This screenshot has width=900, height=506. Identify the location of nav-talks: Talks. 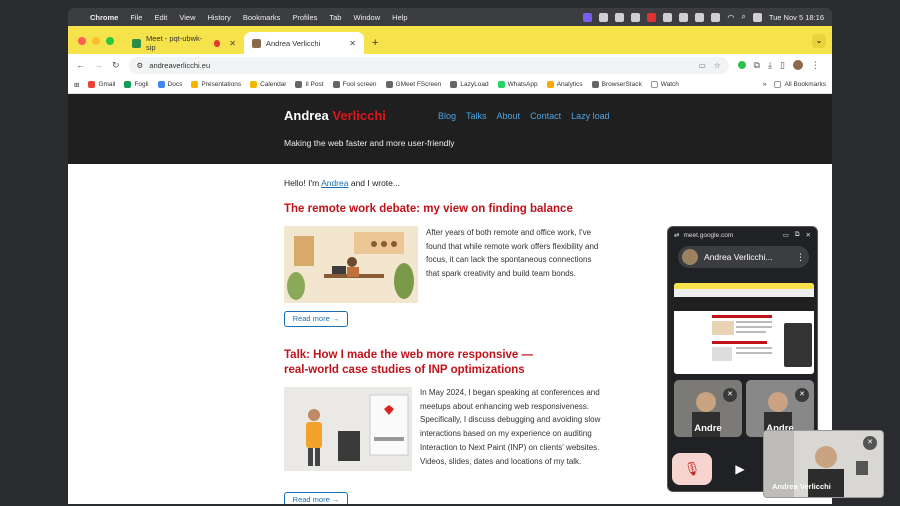
(476, 116).